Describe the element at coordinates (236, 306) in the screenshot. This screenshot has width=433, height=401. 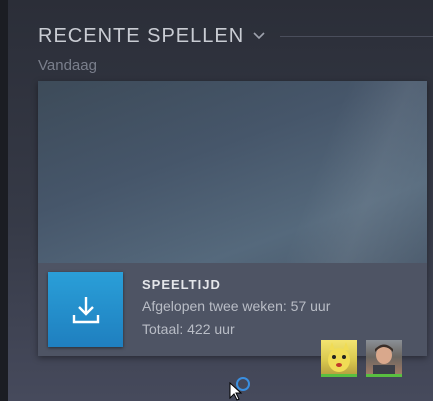
I see `playtime-recent: Afgelopen twee weken: 57 uur` at that location.